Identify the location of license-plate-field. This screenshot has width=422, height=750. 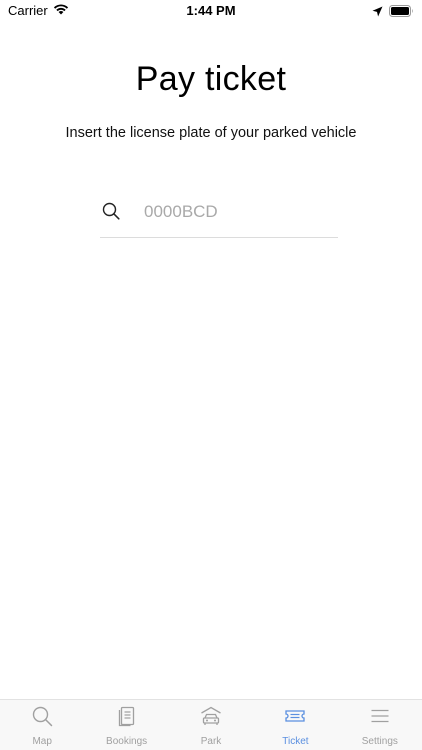
(219, 214).